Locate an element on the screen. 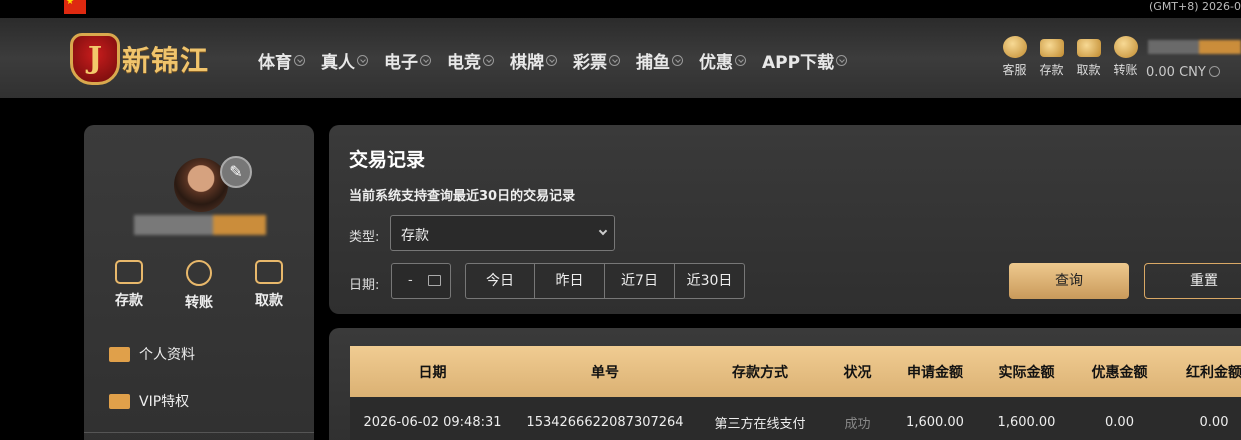 The image size is (1241, 440). yesterday-button: 昨日 is located at coordinates (570, 281).